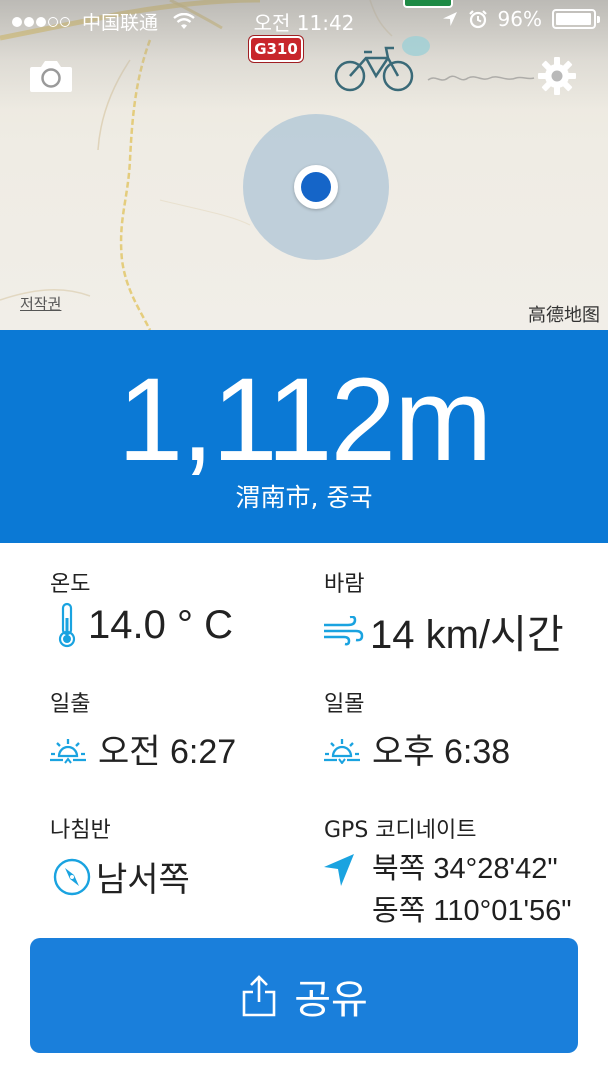 This screenshot has height=1080, width=608. I want to click on sunrise-value: 오전 6:27, so click(167, 752).